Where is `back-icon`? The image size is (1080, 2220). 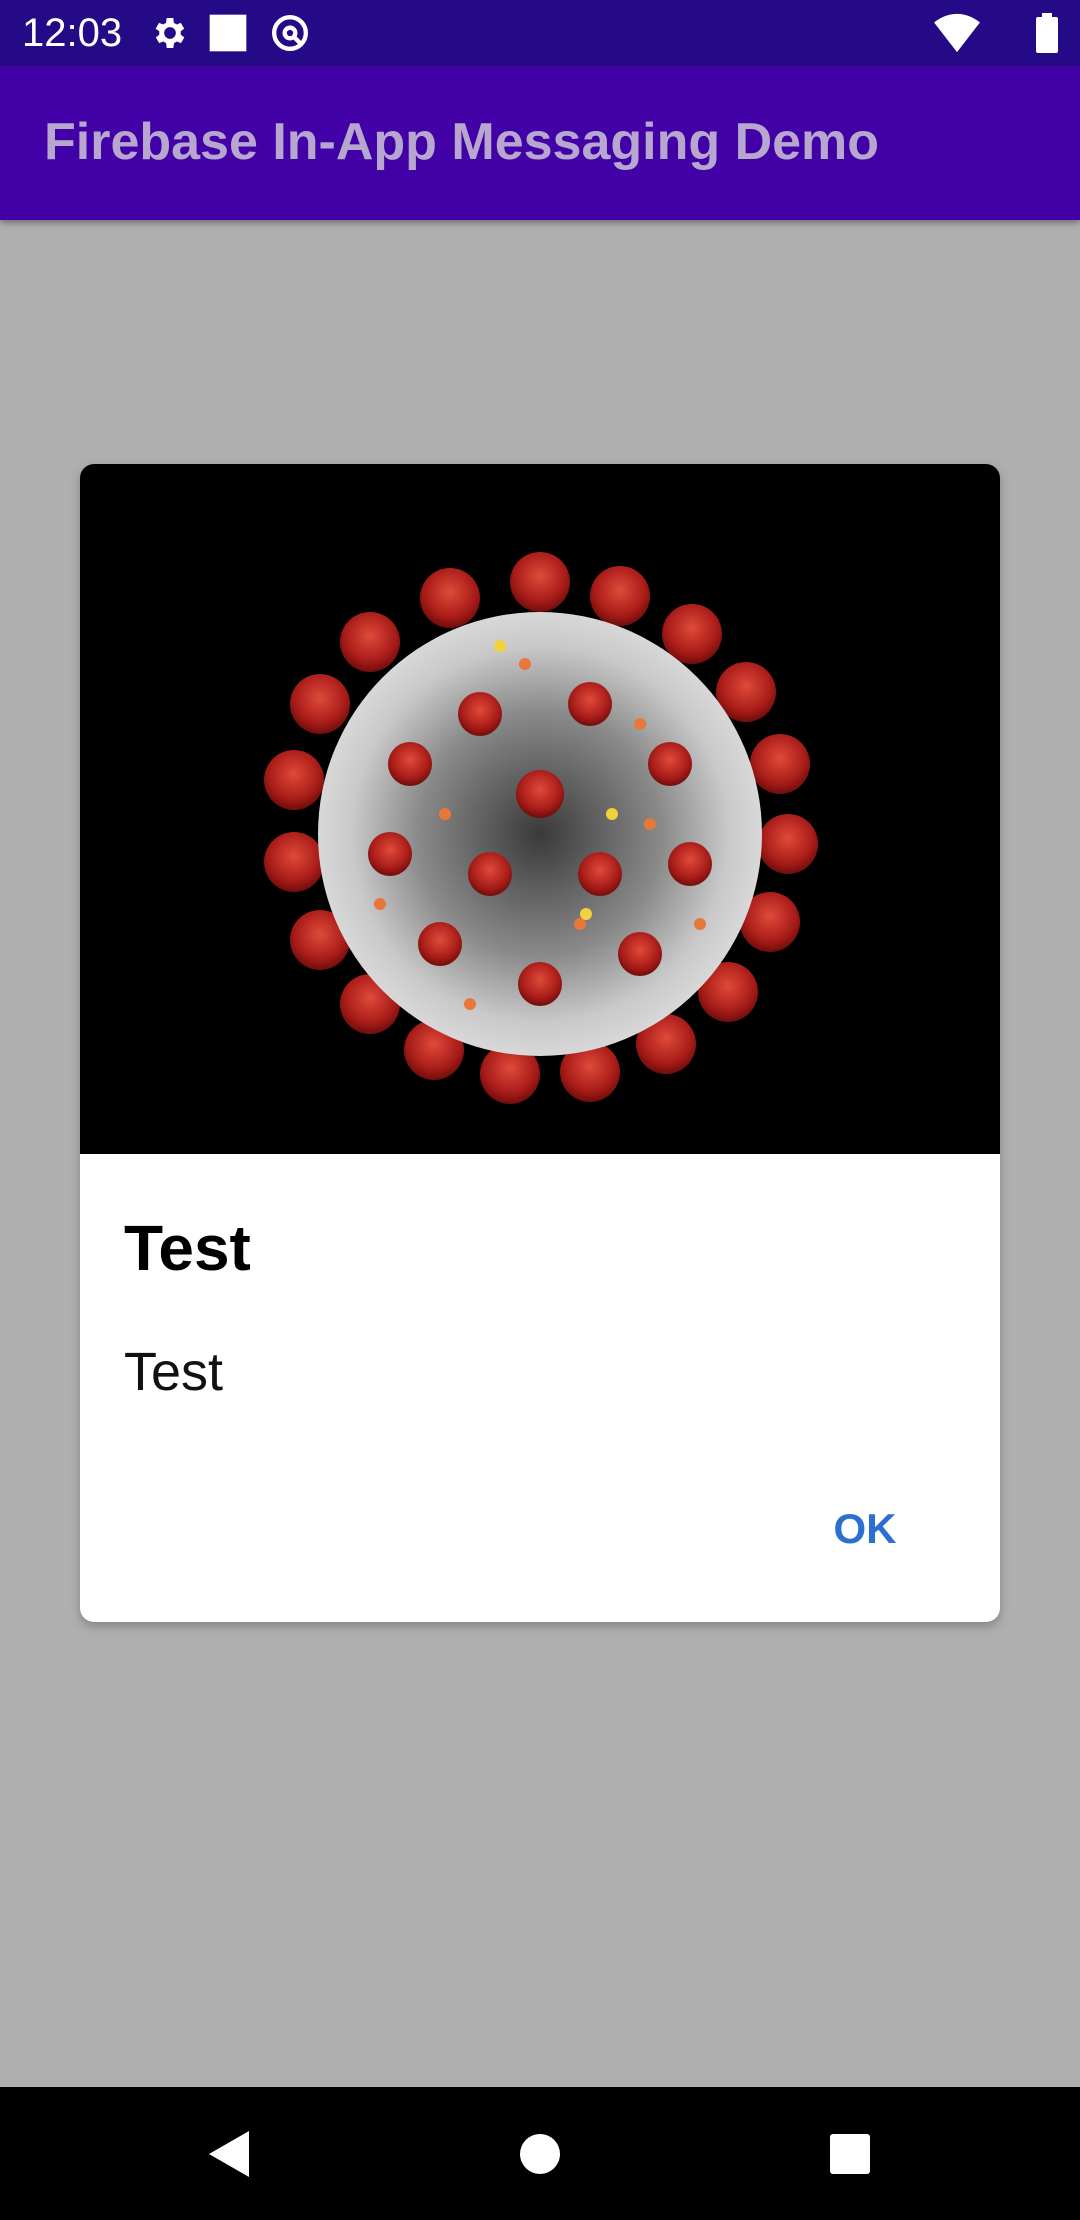
back-icon is located at coordinates (232, 2154).